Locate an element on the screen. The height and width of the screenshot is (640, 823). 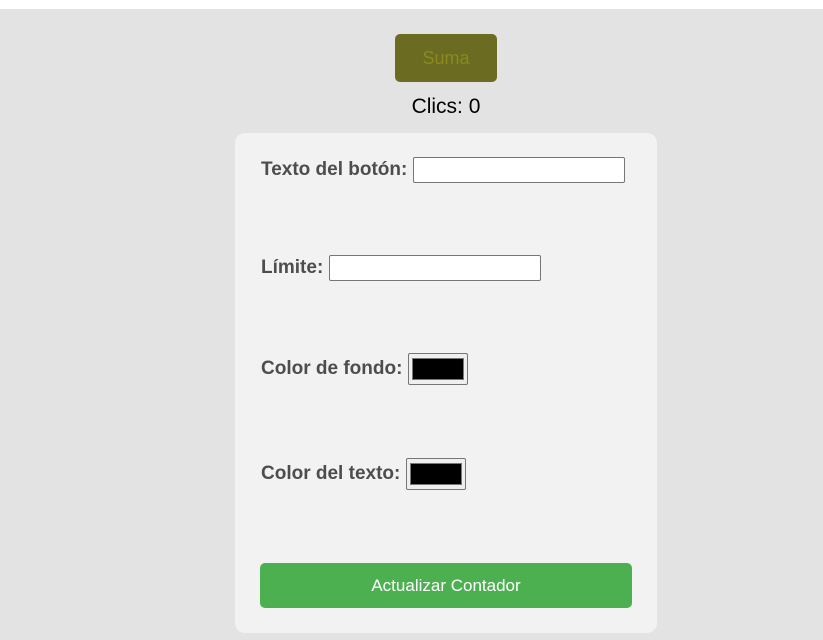
limit-label: Límite: is located at coordinates (292, 267).